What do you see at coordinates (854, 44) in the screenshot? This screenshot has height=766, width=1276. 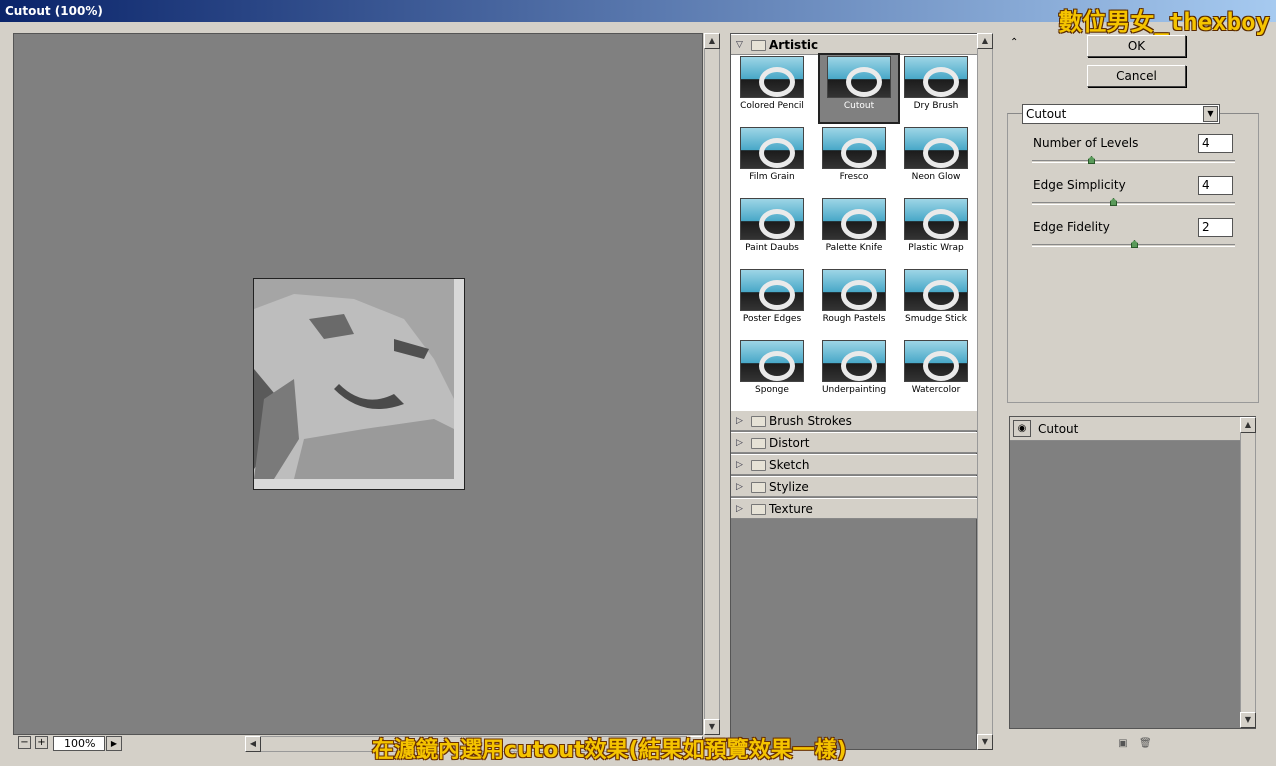 I see `category-artistic: ▽ Artistic` at bounding box center [854, 44].